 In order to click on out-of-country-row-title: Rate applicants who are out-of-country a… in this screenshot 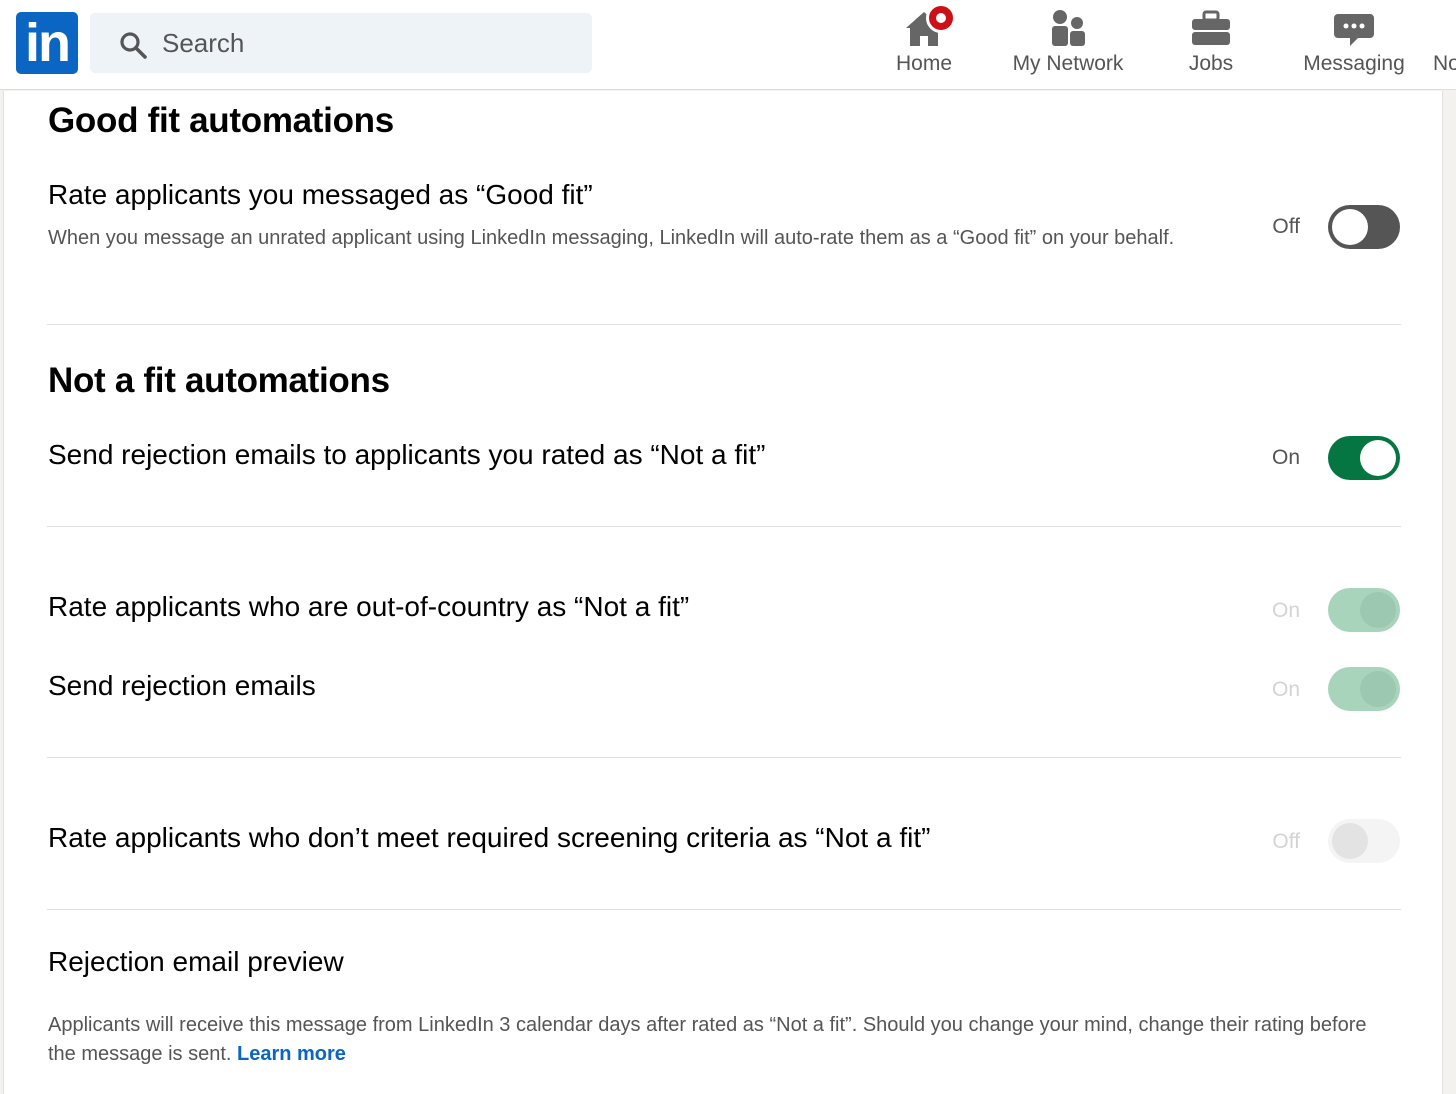, I will do `click(369, 606)`.